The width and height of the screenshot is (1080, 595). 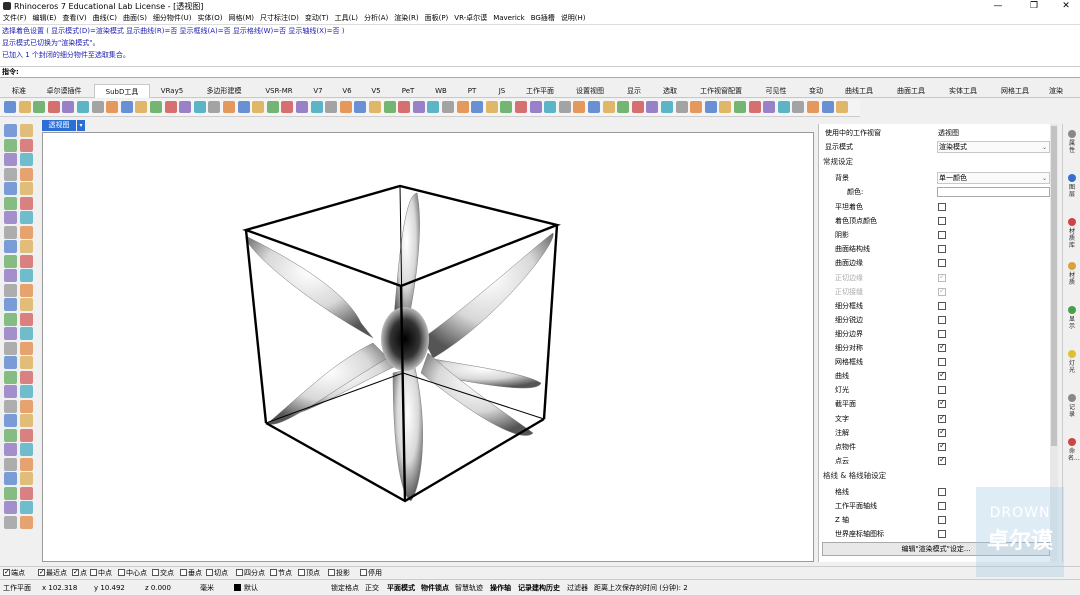 I want to click on minimize-button: —, so click(x=998, y=6).